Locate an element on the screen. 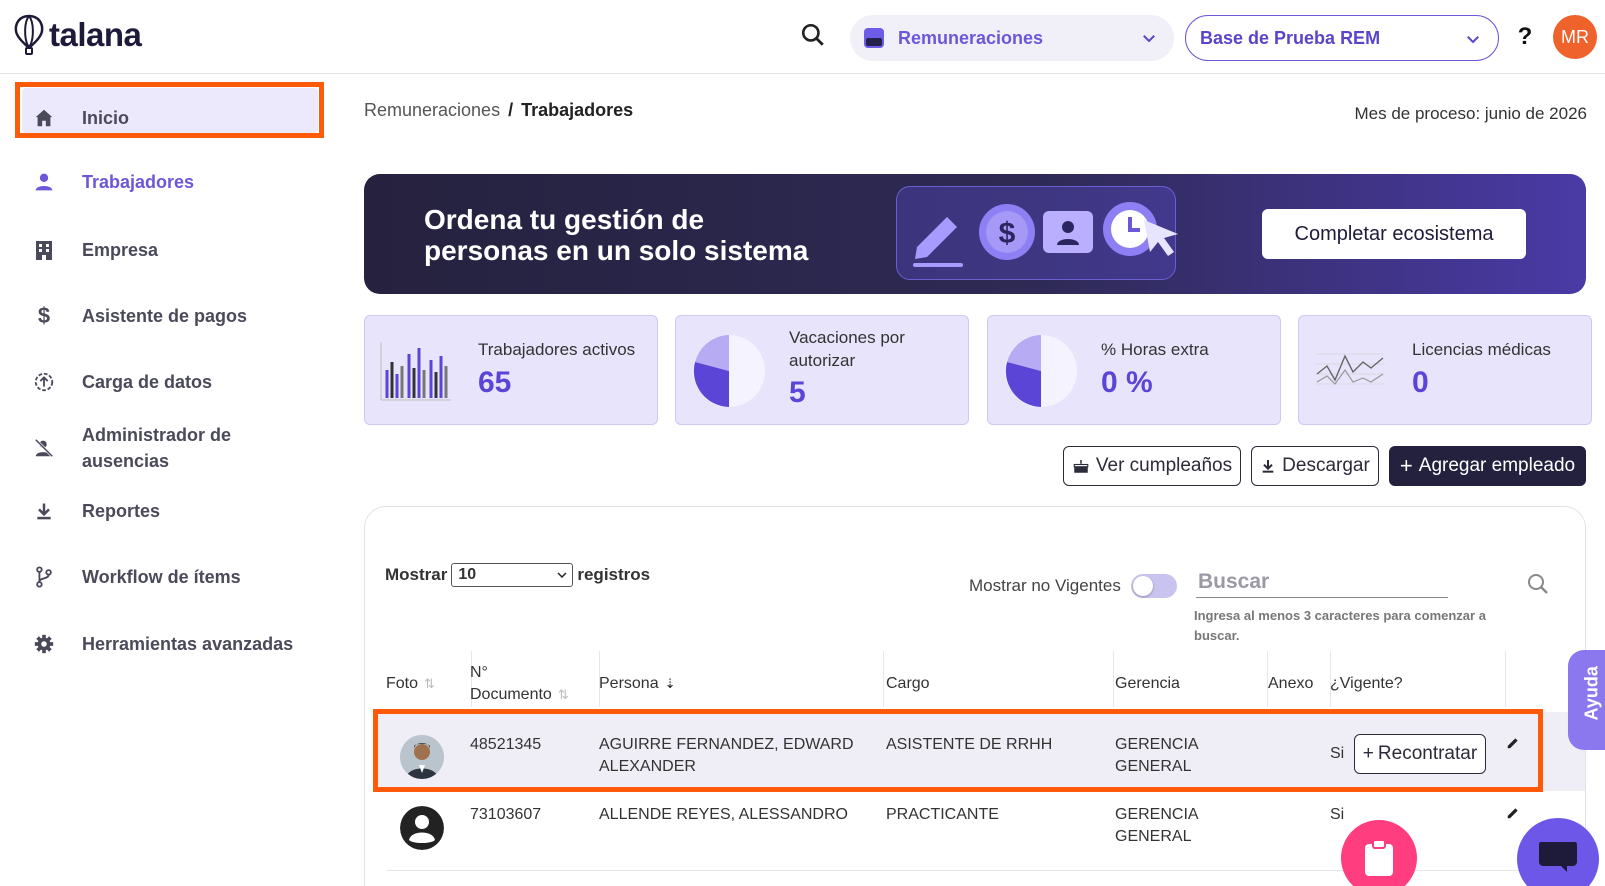 The width and height of the screenshot is (1605, 886). base-selector: Base de Prueba REM is located at coordinates (1342, 38).